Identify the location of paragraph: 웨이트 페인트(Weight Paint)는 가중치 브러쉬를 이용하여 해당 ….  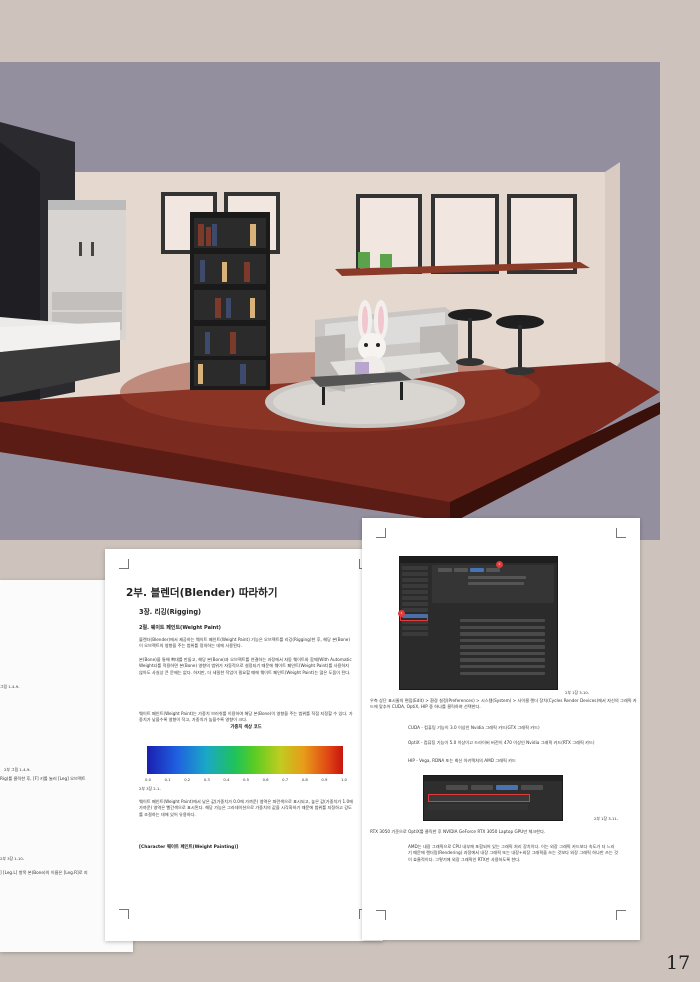
(246, 717).